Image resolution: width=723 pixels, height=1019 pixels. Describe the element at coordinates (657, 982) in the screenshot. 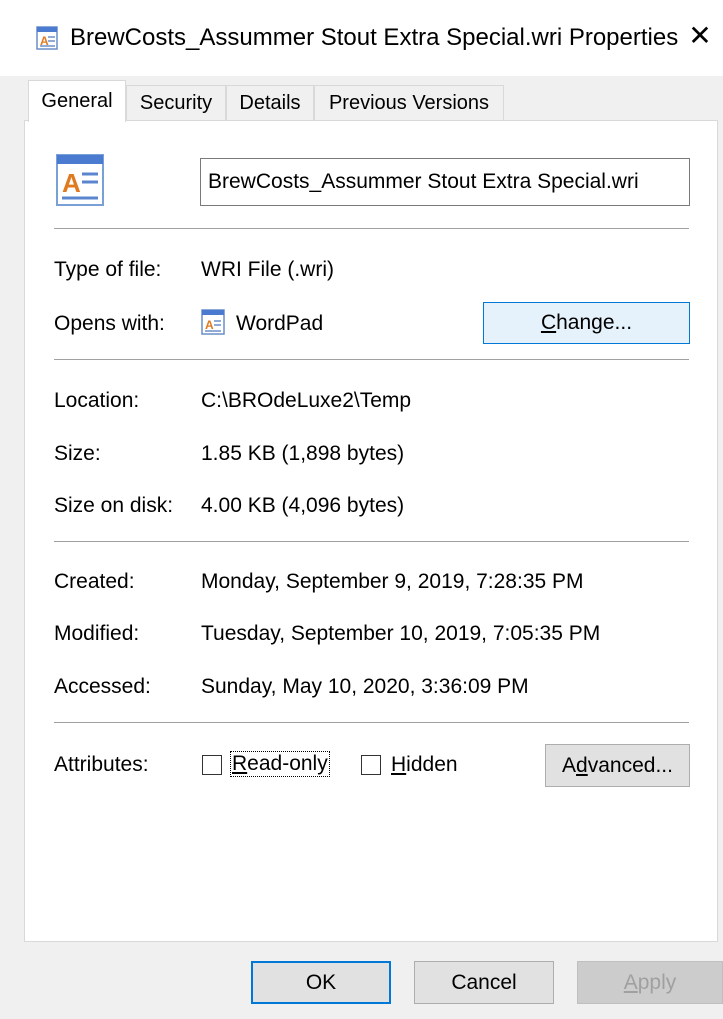

I see `apply-label-rest: pply` at that location.